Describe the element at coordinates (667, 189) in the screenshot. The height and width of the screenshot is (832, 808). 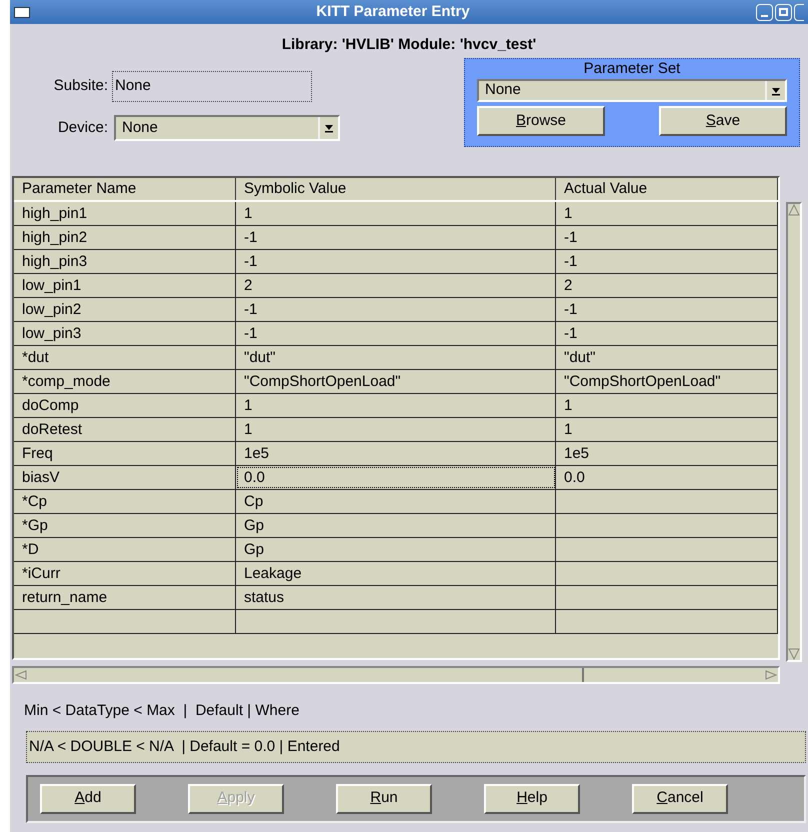
I see `column-header: Actual Value` at that location.